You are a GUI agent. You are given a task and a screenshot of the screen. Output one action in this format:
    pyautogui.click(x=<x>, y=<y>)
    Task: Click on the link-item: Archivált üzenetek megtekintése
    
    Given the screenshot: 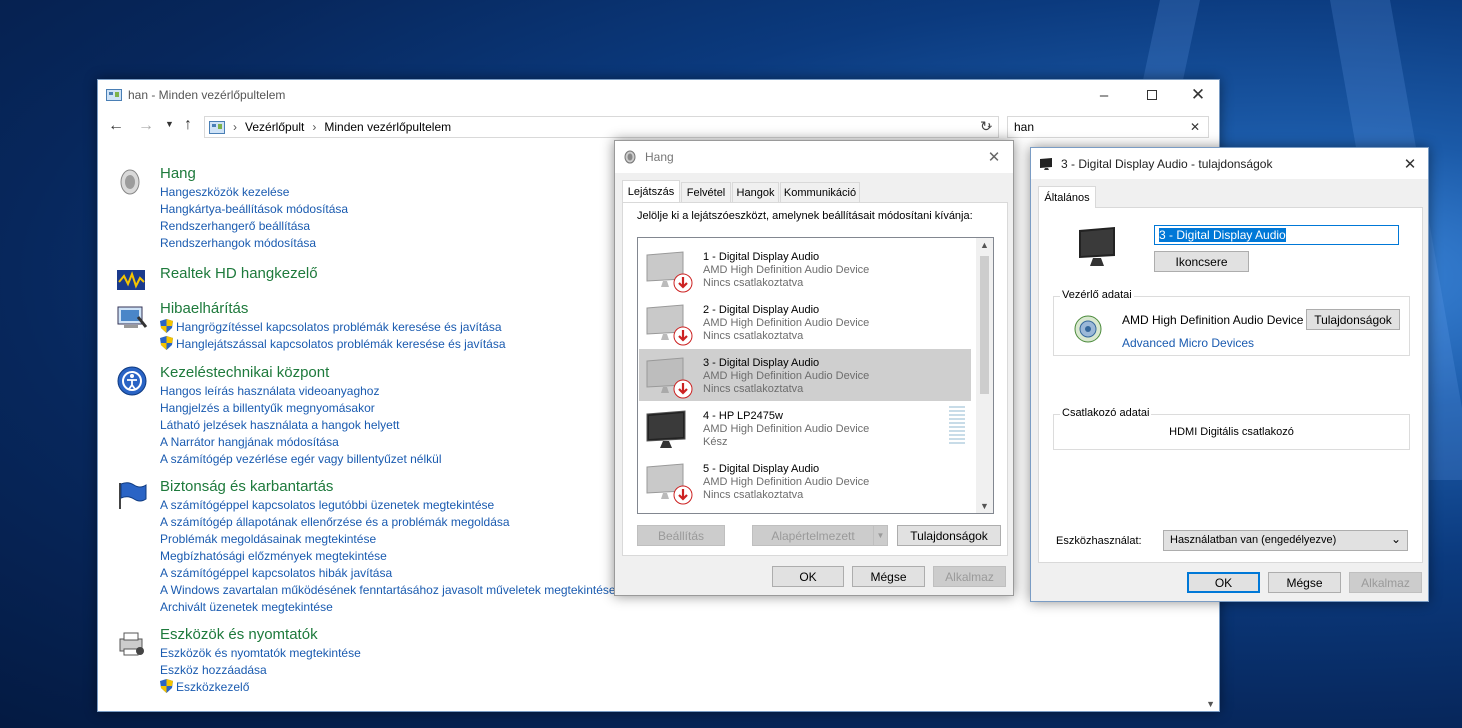 What is the action you would take?
    pyautogui.click(x=420, y=607)
    